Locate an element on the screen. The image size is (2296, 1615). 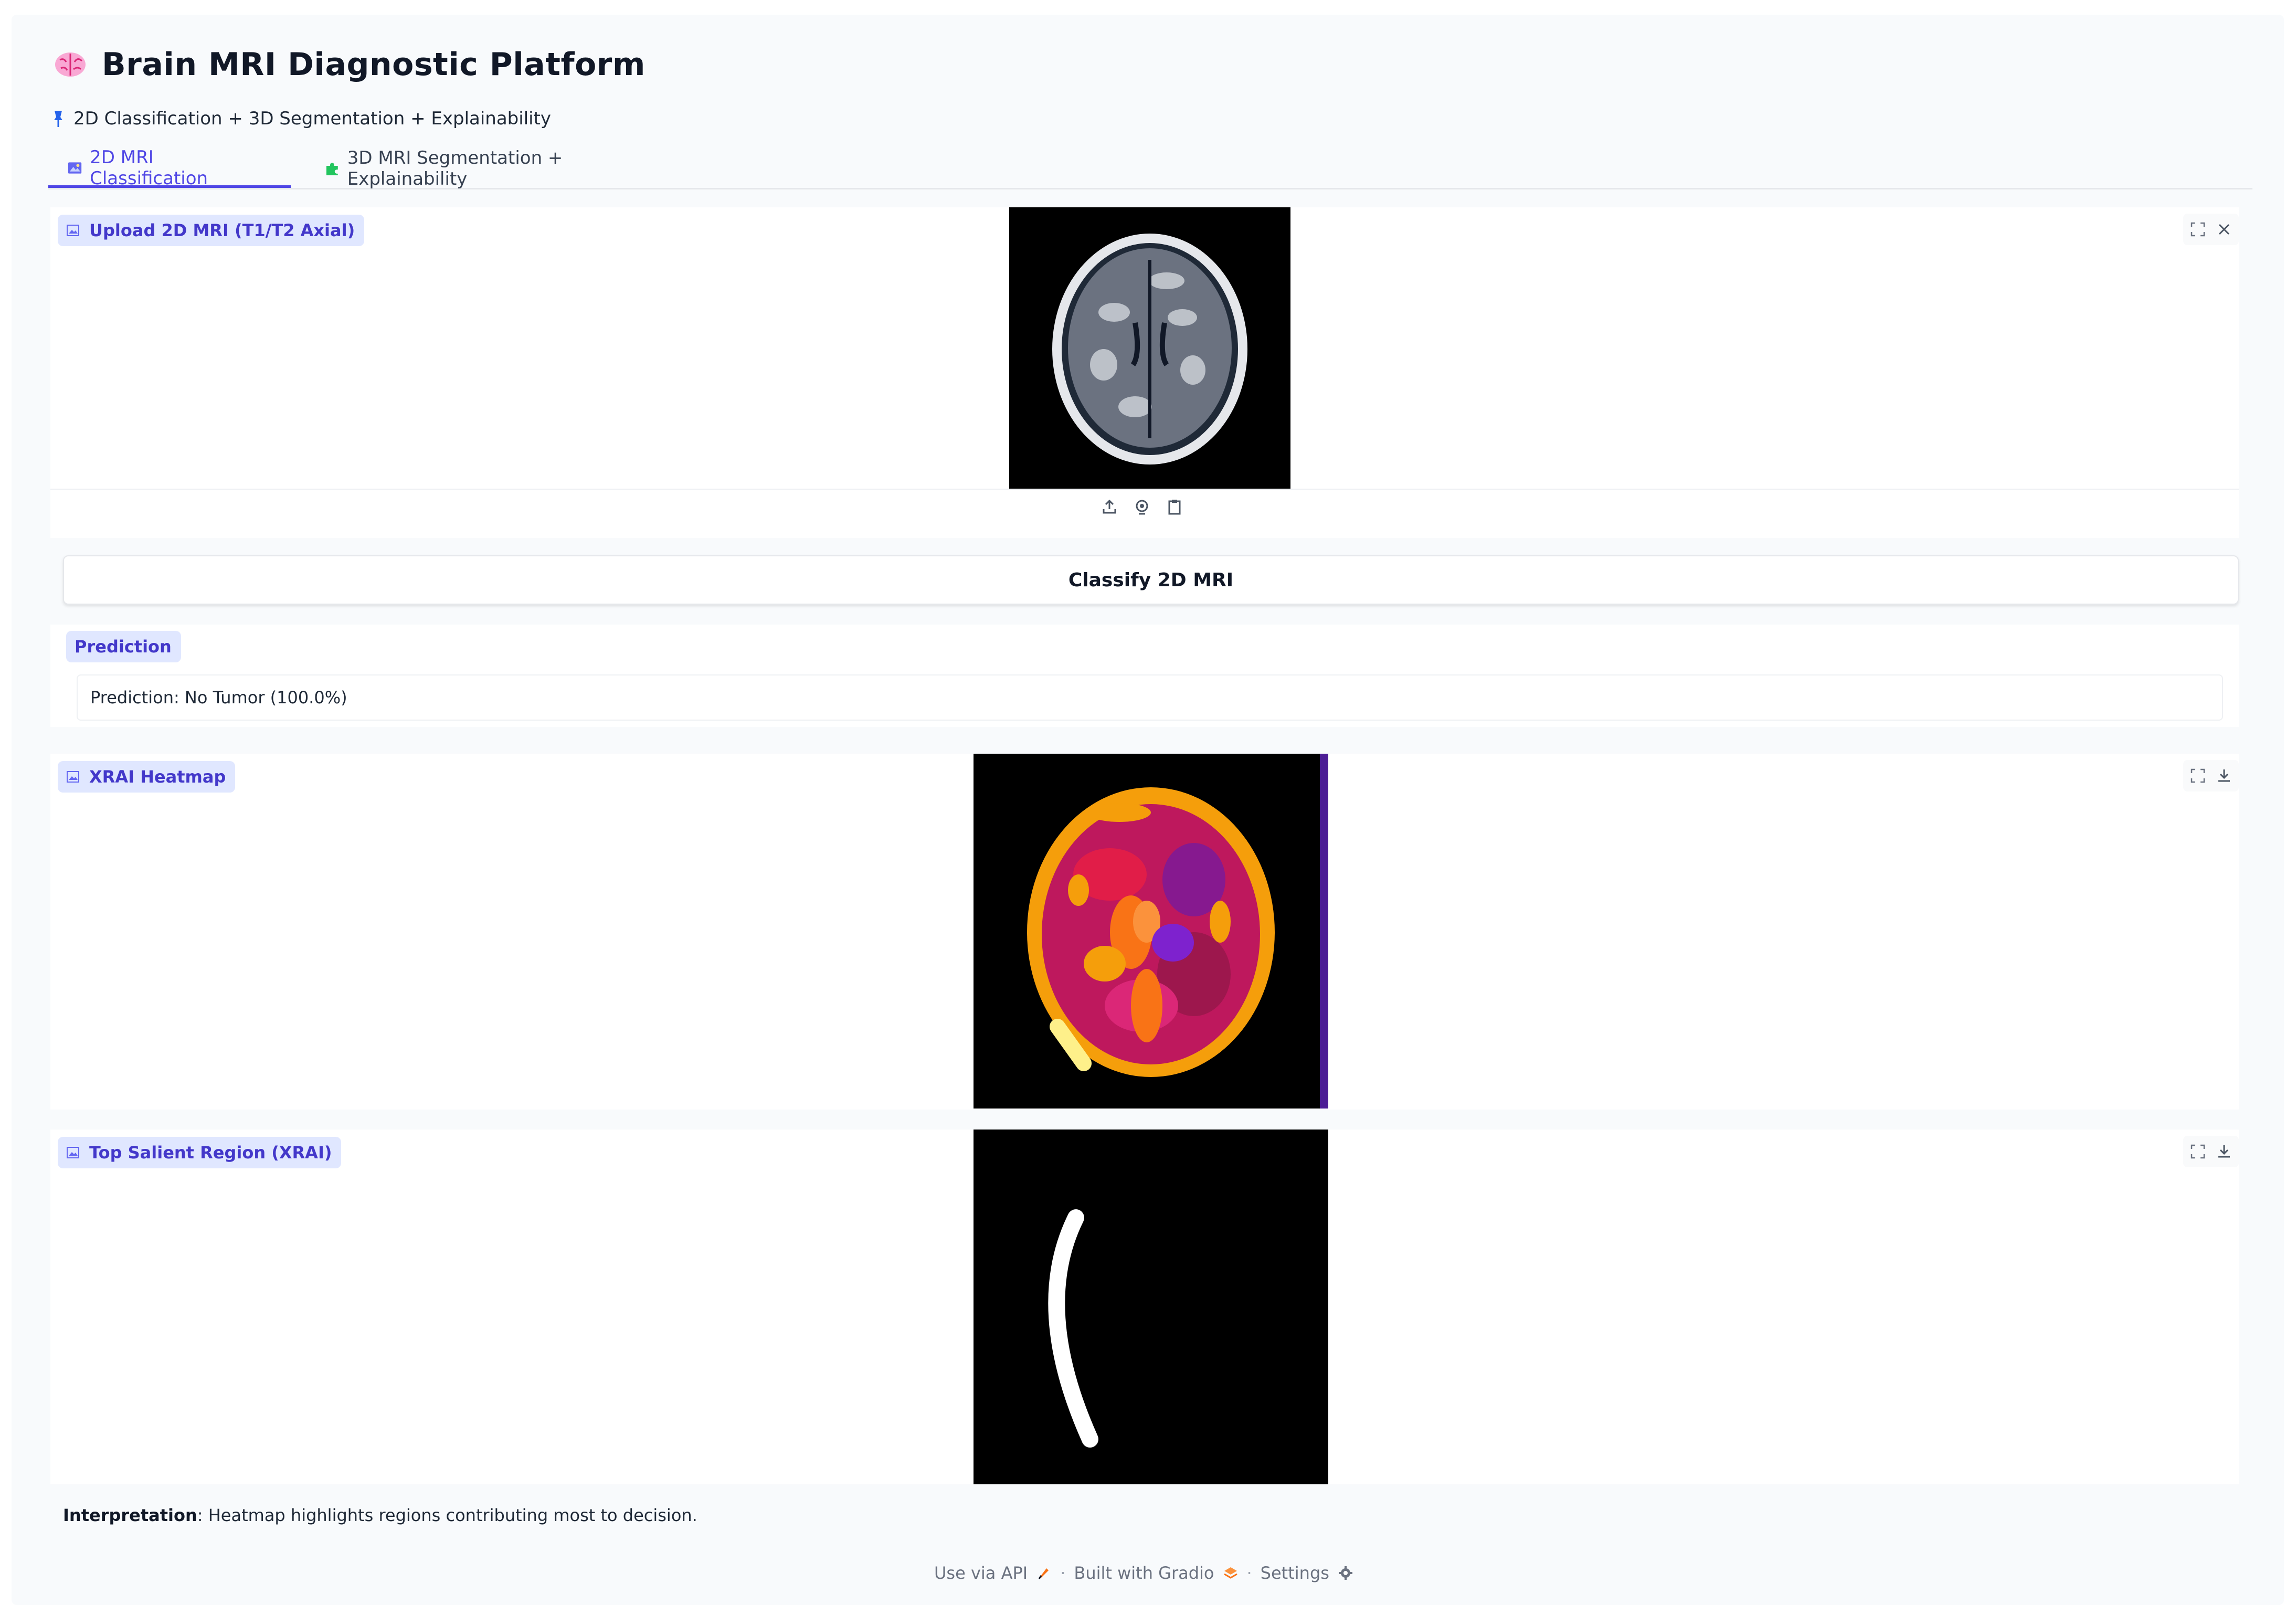
salient-region-image is located at coordinates (1151, 1307).